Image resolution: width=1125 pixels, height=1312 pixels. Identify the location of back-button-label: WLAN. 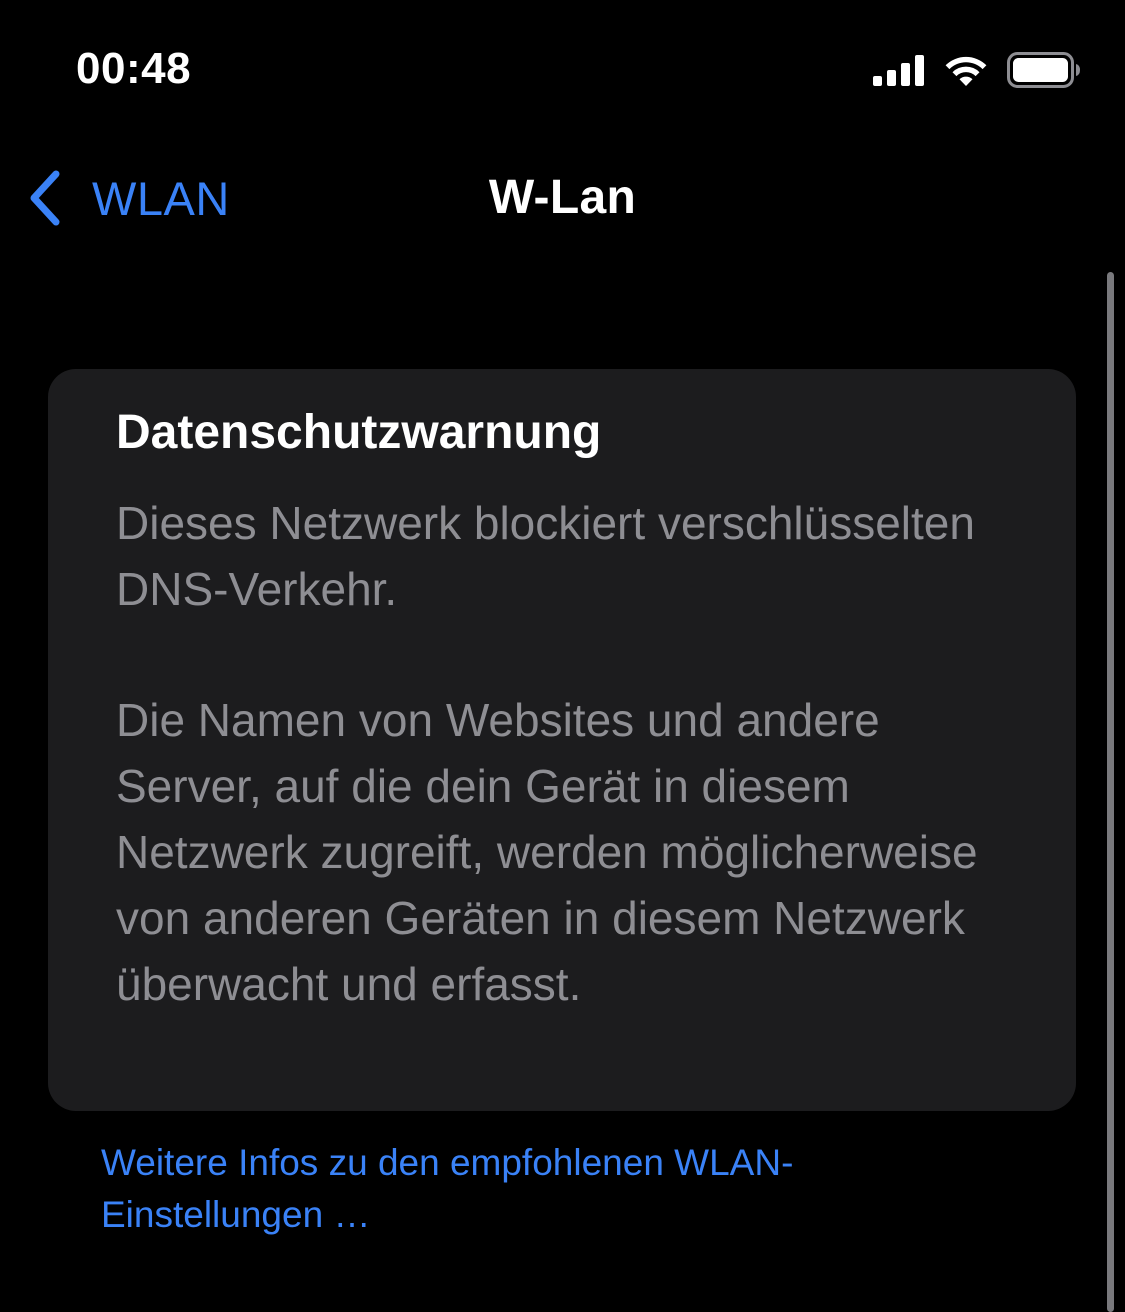
(161, 198).